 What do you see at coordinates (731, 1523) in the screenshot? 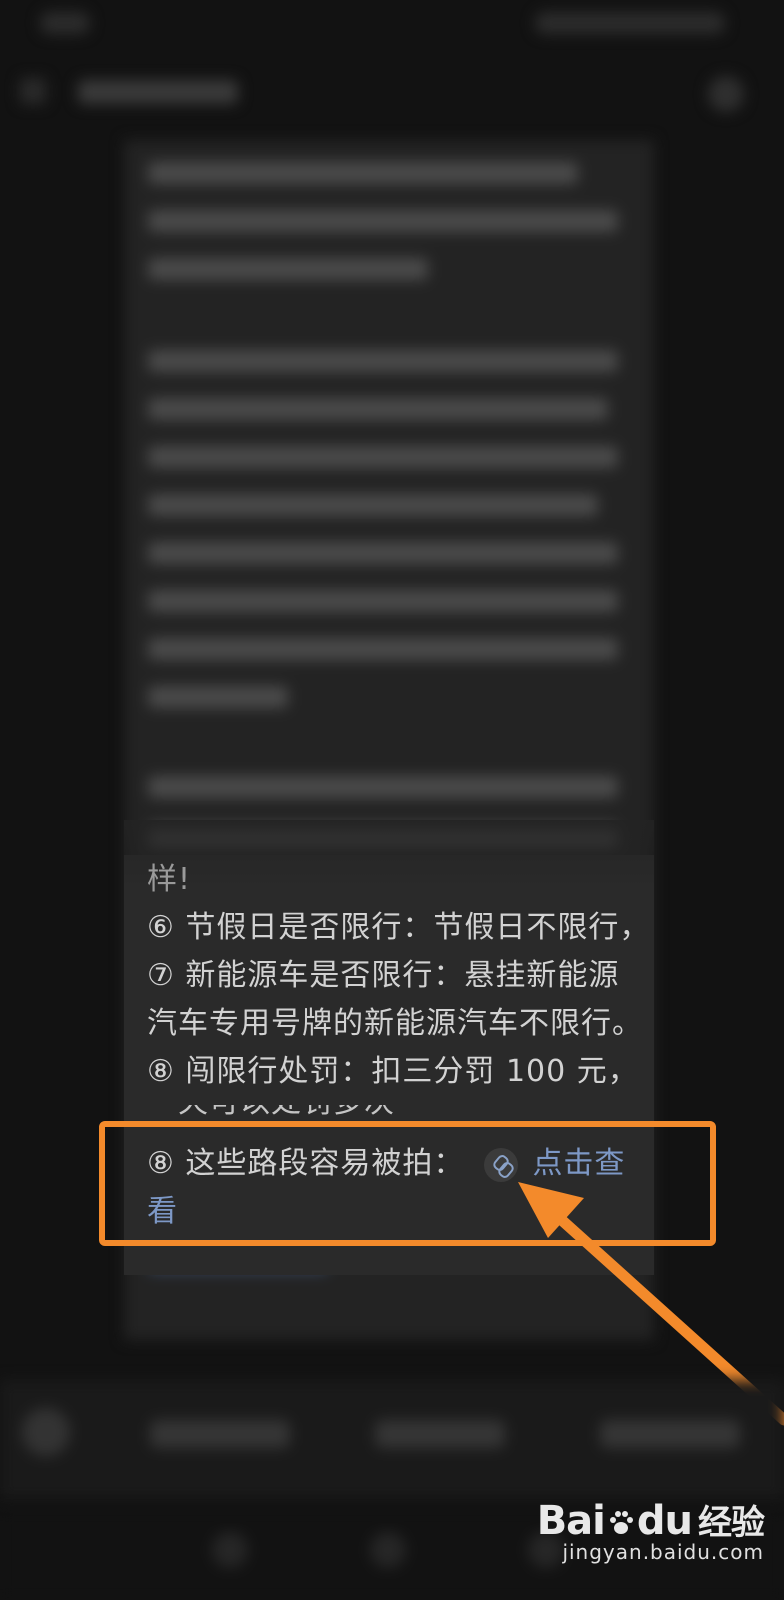
I see `watermark-suffix: 经验` at bounding box center [731, 1523].